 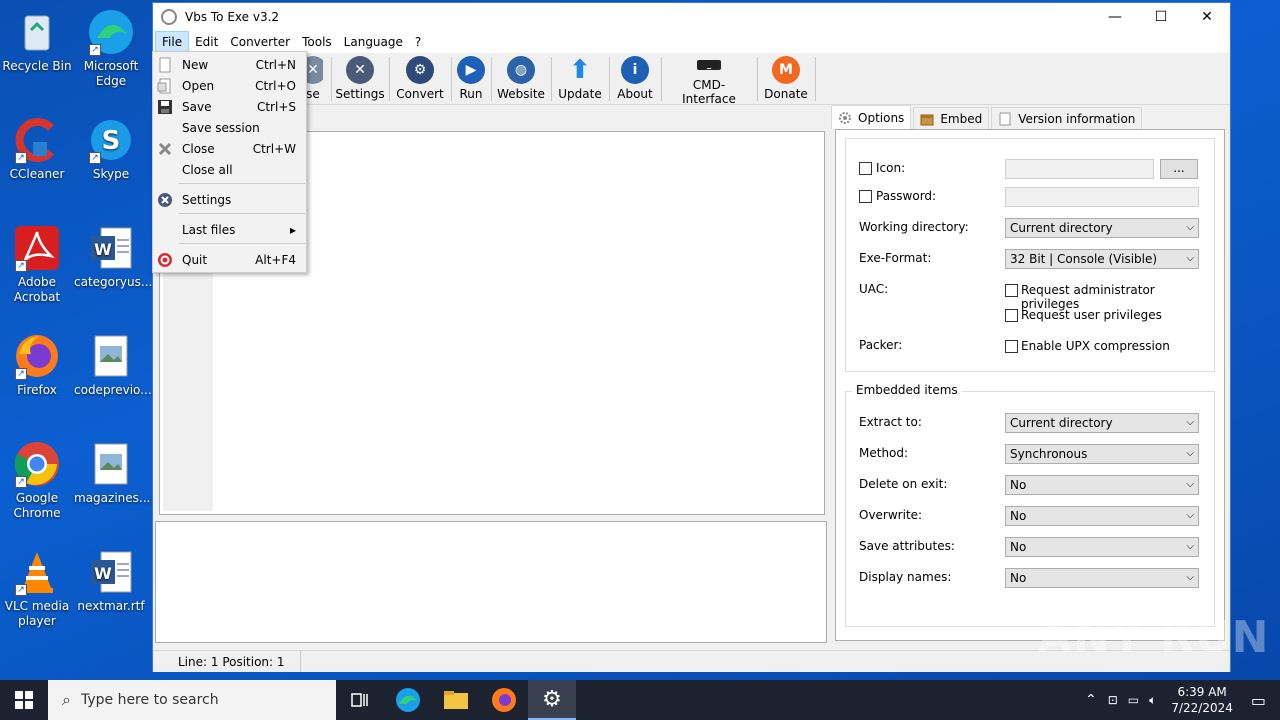 I want to click on delete-on-exit-select: No ⌵, so click(x=1102, y=485).